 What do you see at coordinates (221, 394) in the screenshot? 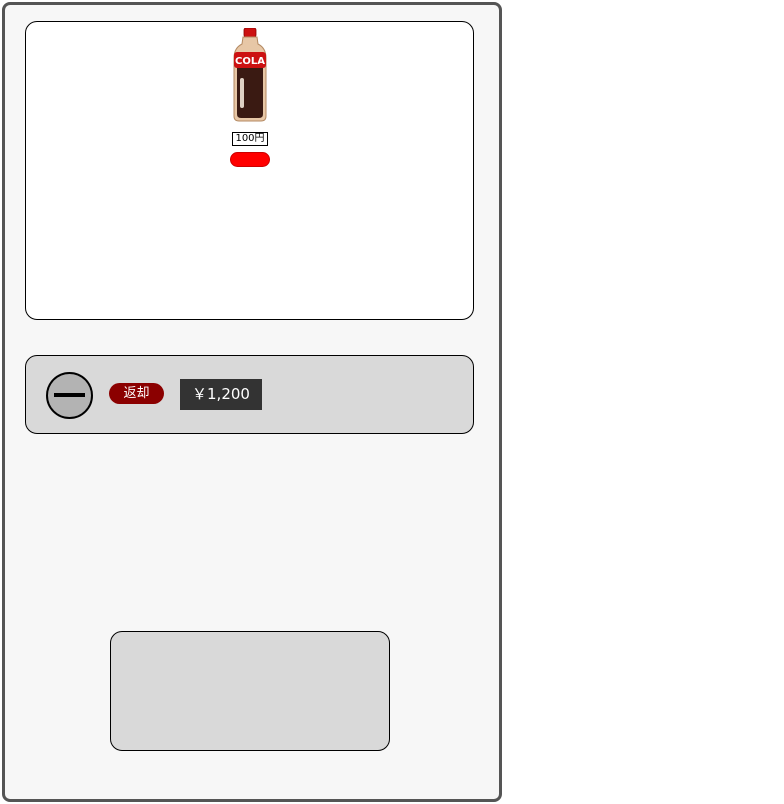
I see `balance-display: ￥1,200` at bounding box center [221, 394].